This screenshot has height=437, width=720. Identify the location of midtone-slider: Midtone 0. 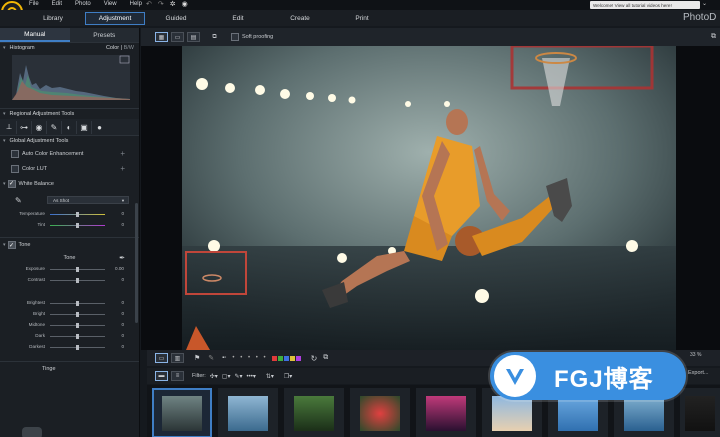
(69, 325).